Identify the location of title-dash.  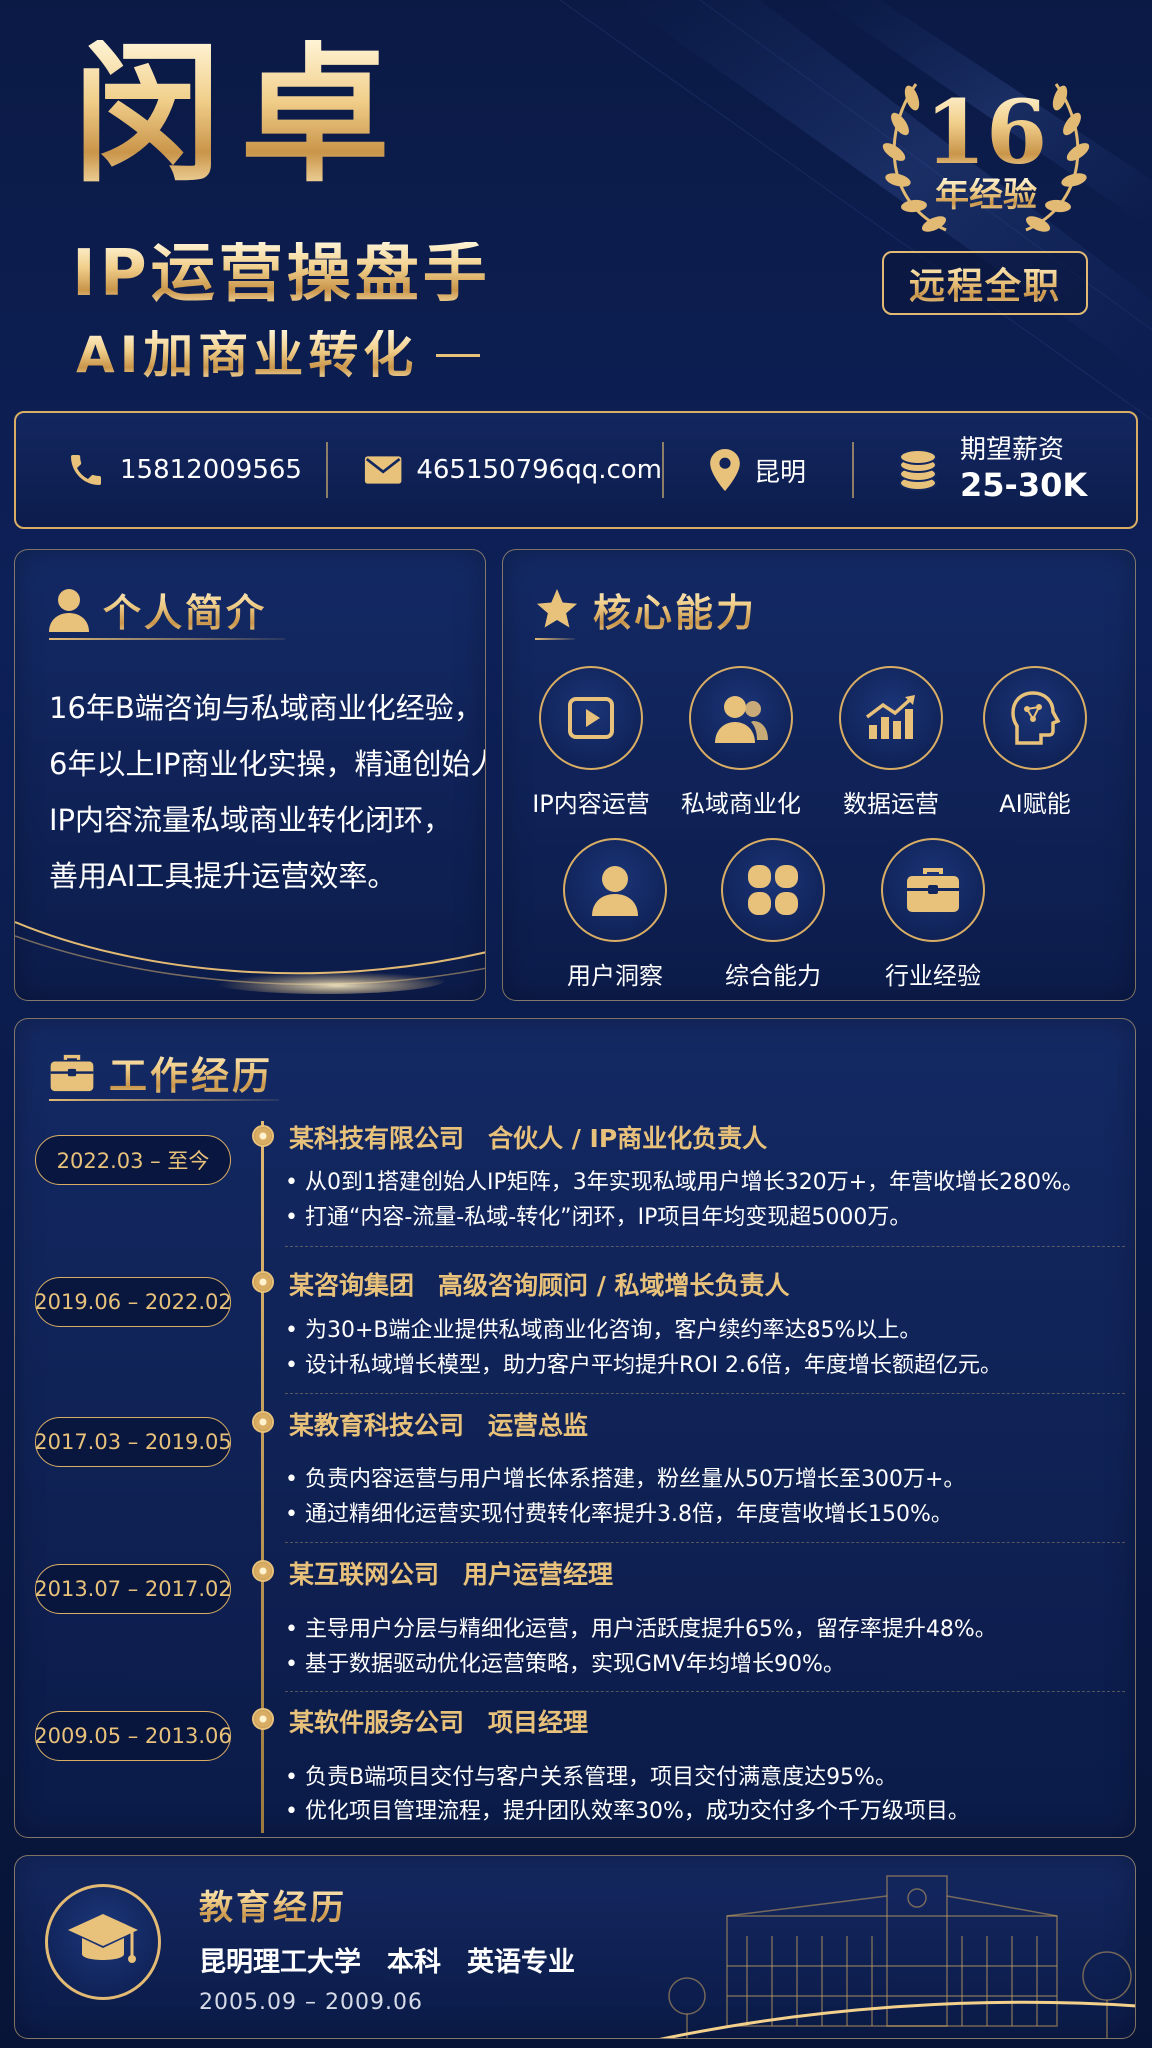
(458, 355).